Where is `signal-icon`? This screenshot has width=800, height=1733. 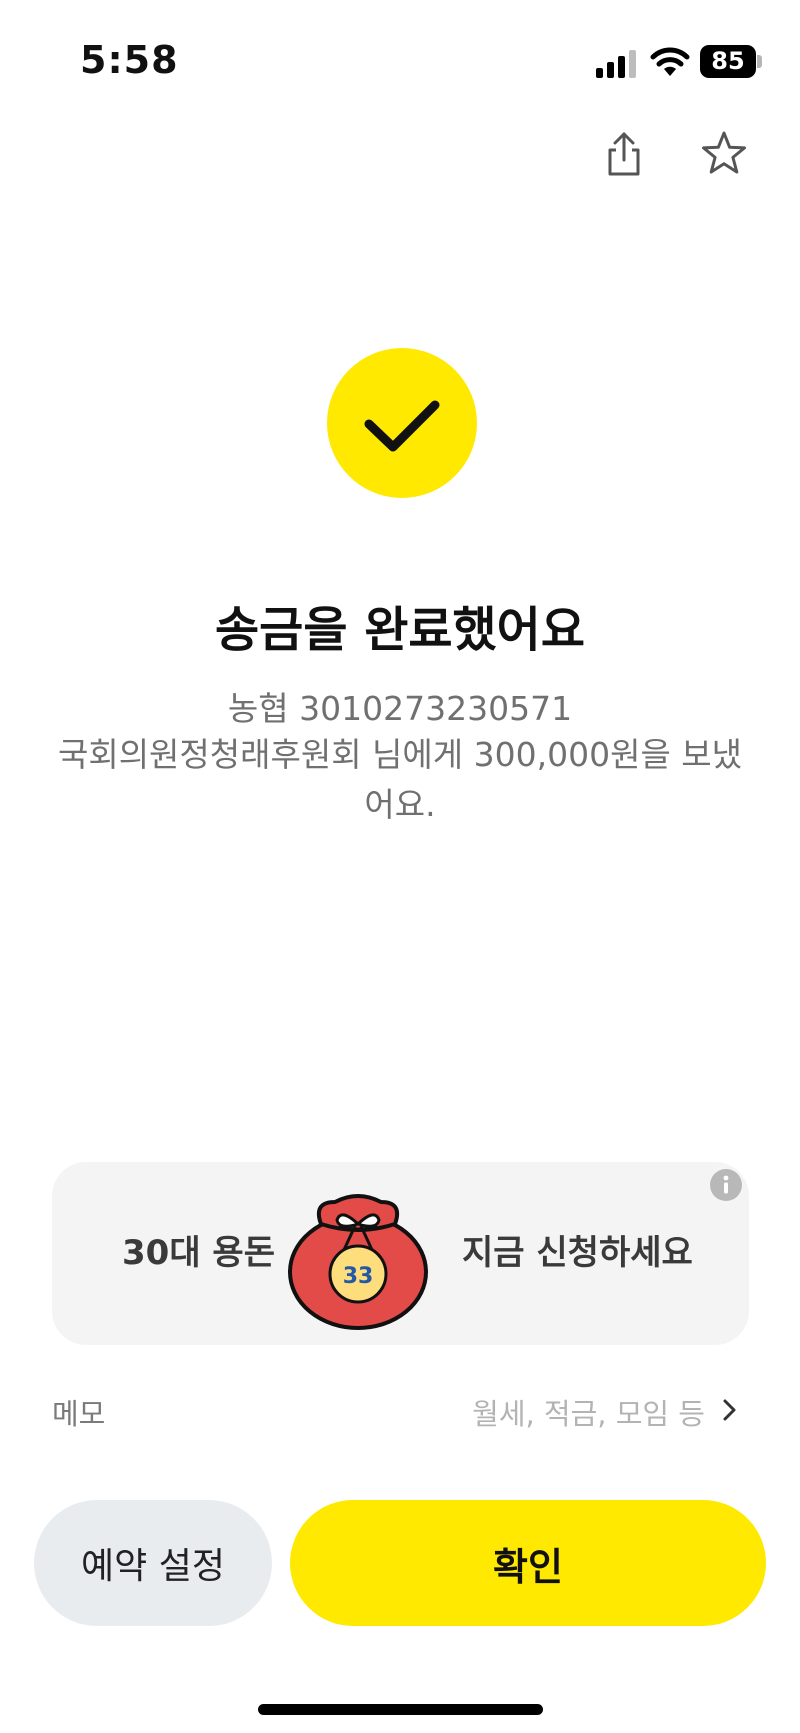 signal-icon is located at coordinates (616, 64).